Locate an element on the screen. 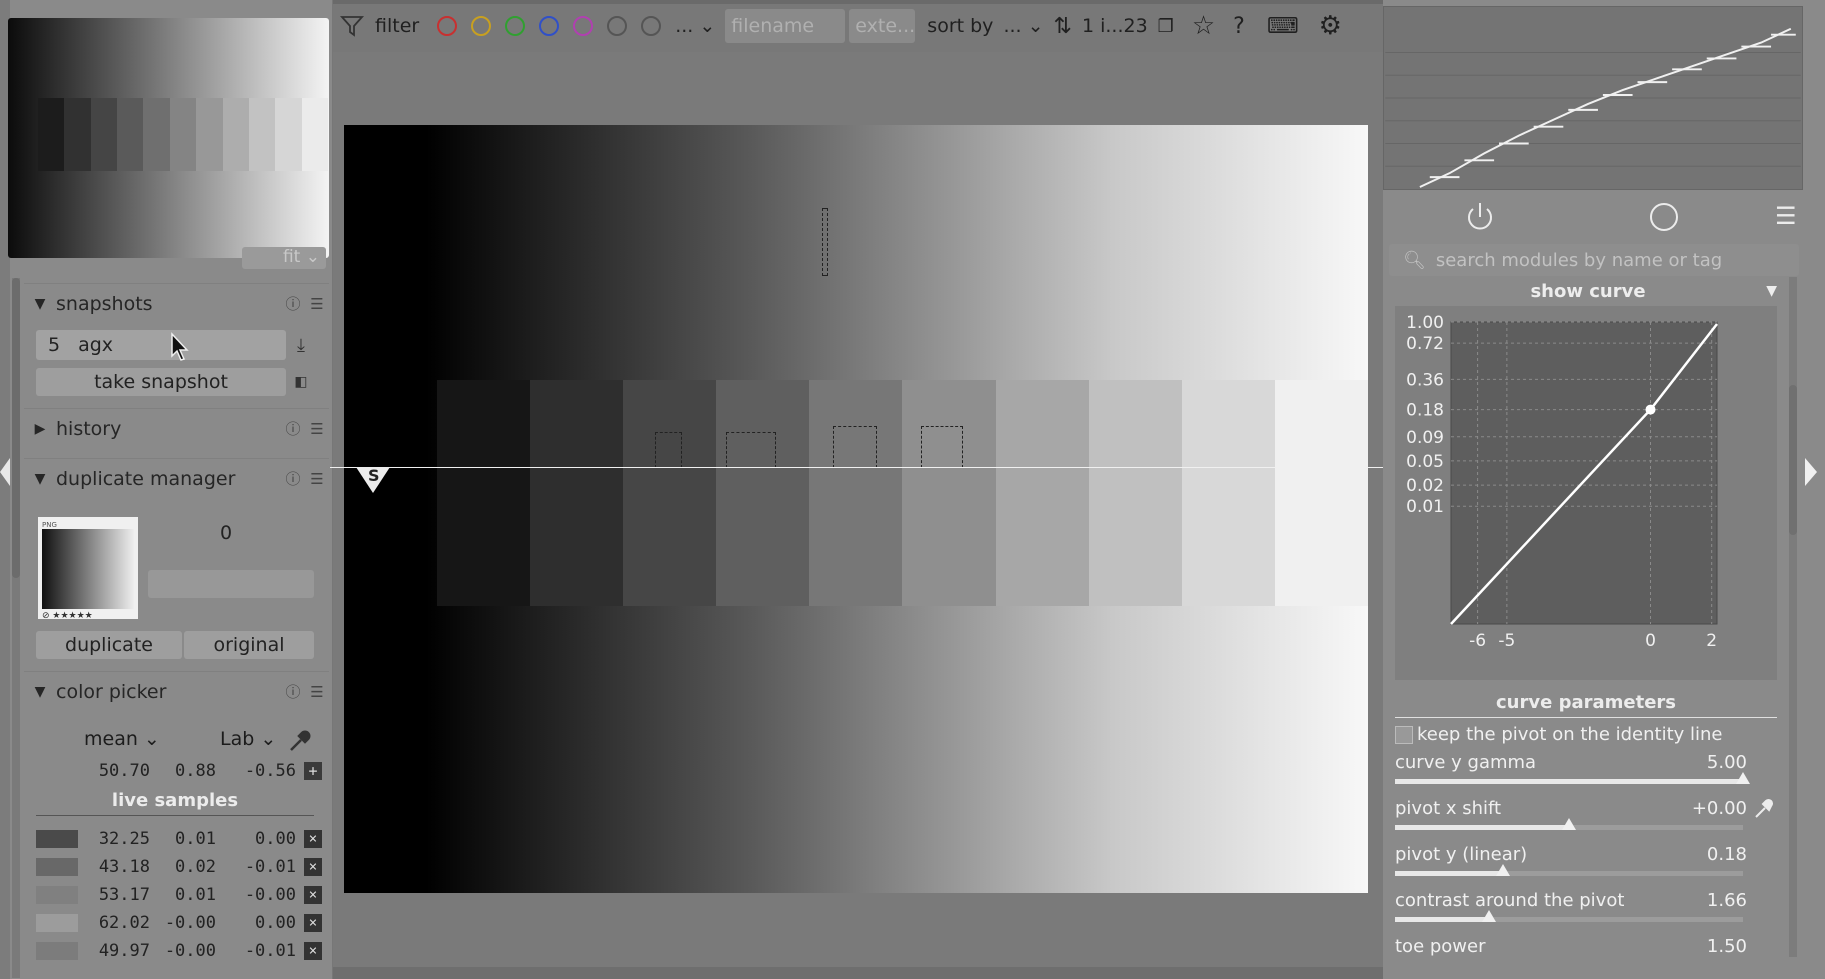 This screenshot has width=1825, height=979. live-sample-row: 62.02 -0.00 0.00 × is located at coordinates (179, 923).